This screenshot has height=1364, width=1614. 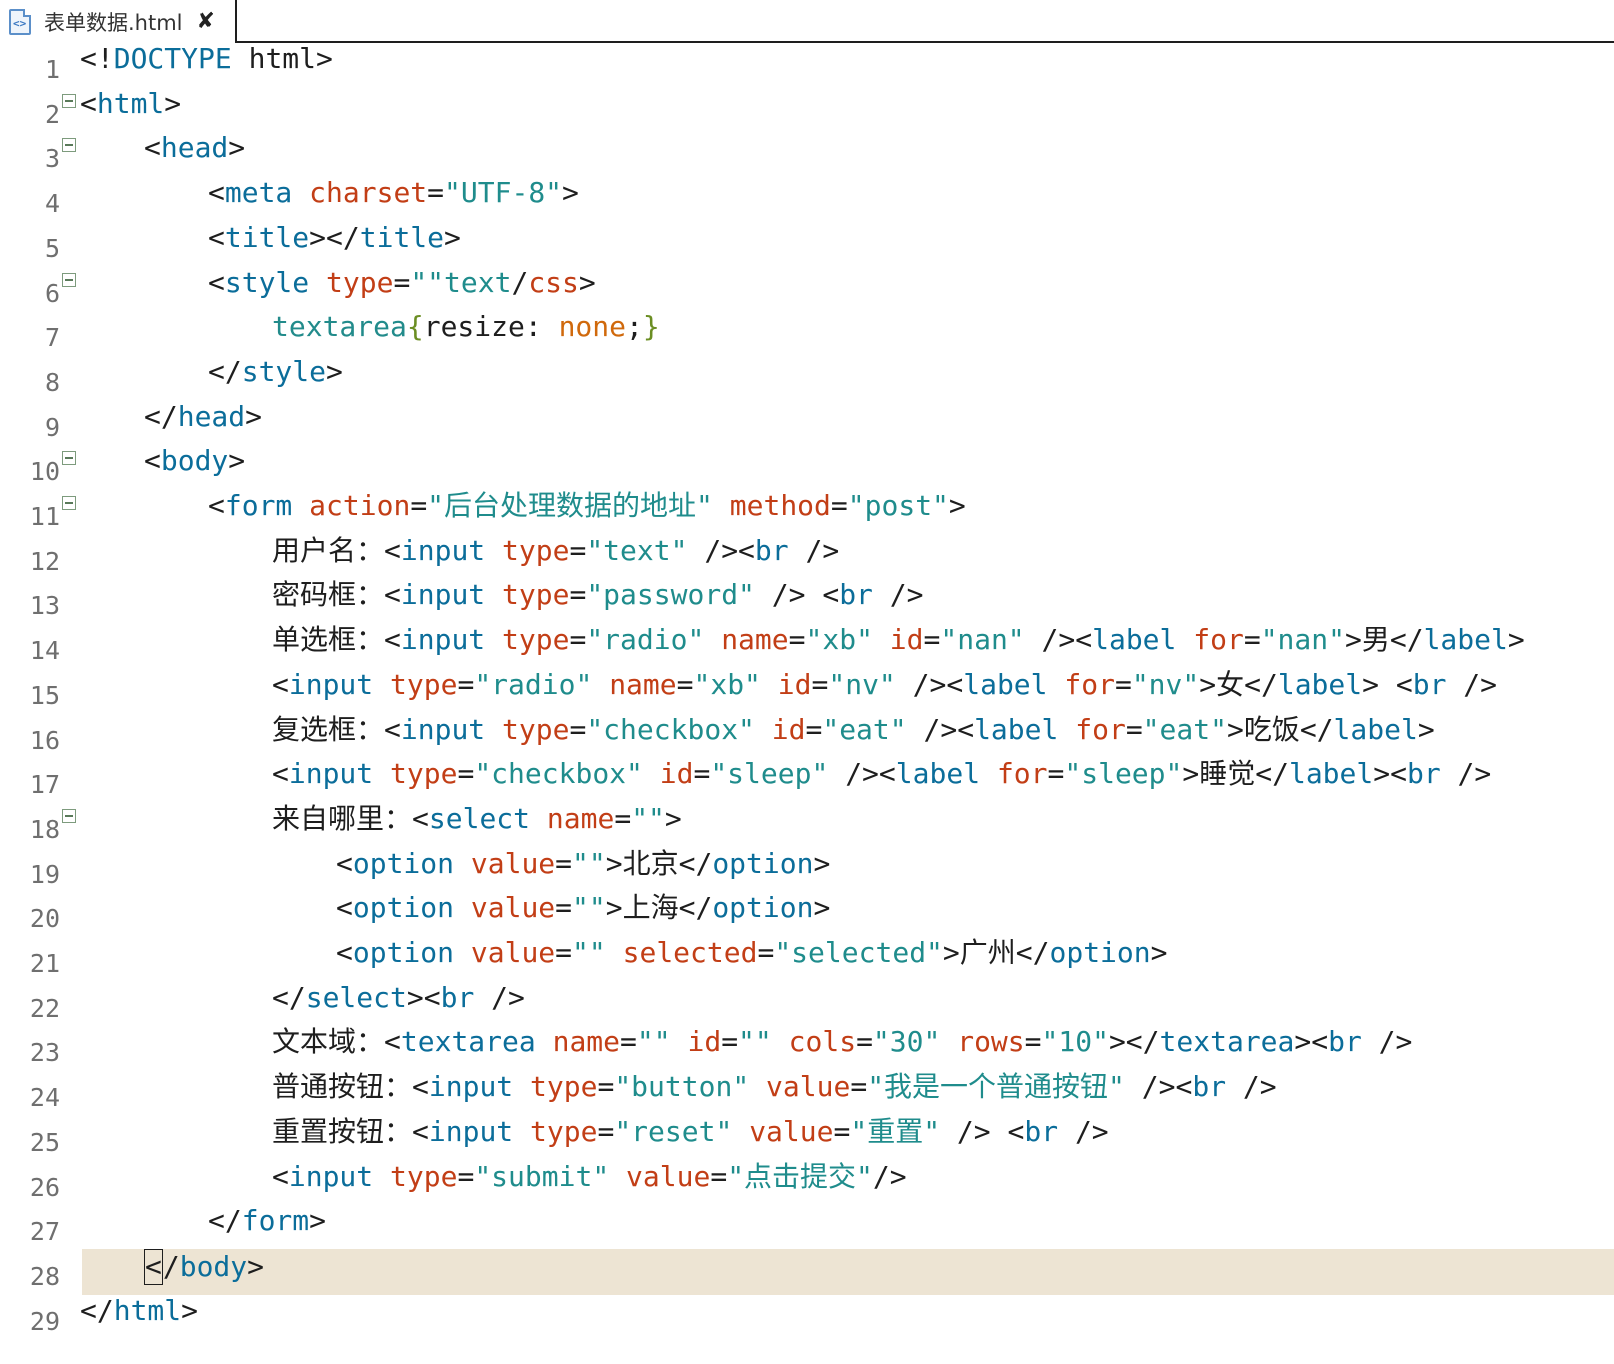 I want to click on line-number: 16, so click(x=44, y=740).